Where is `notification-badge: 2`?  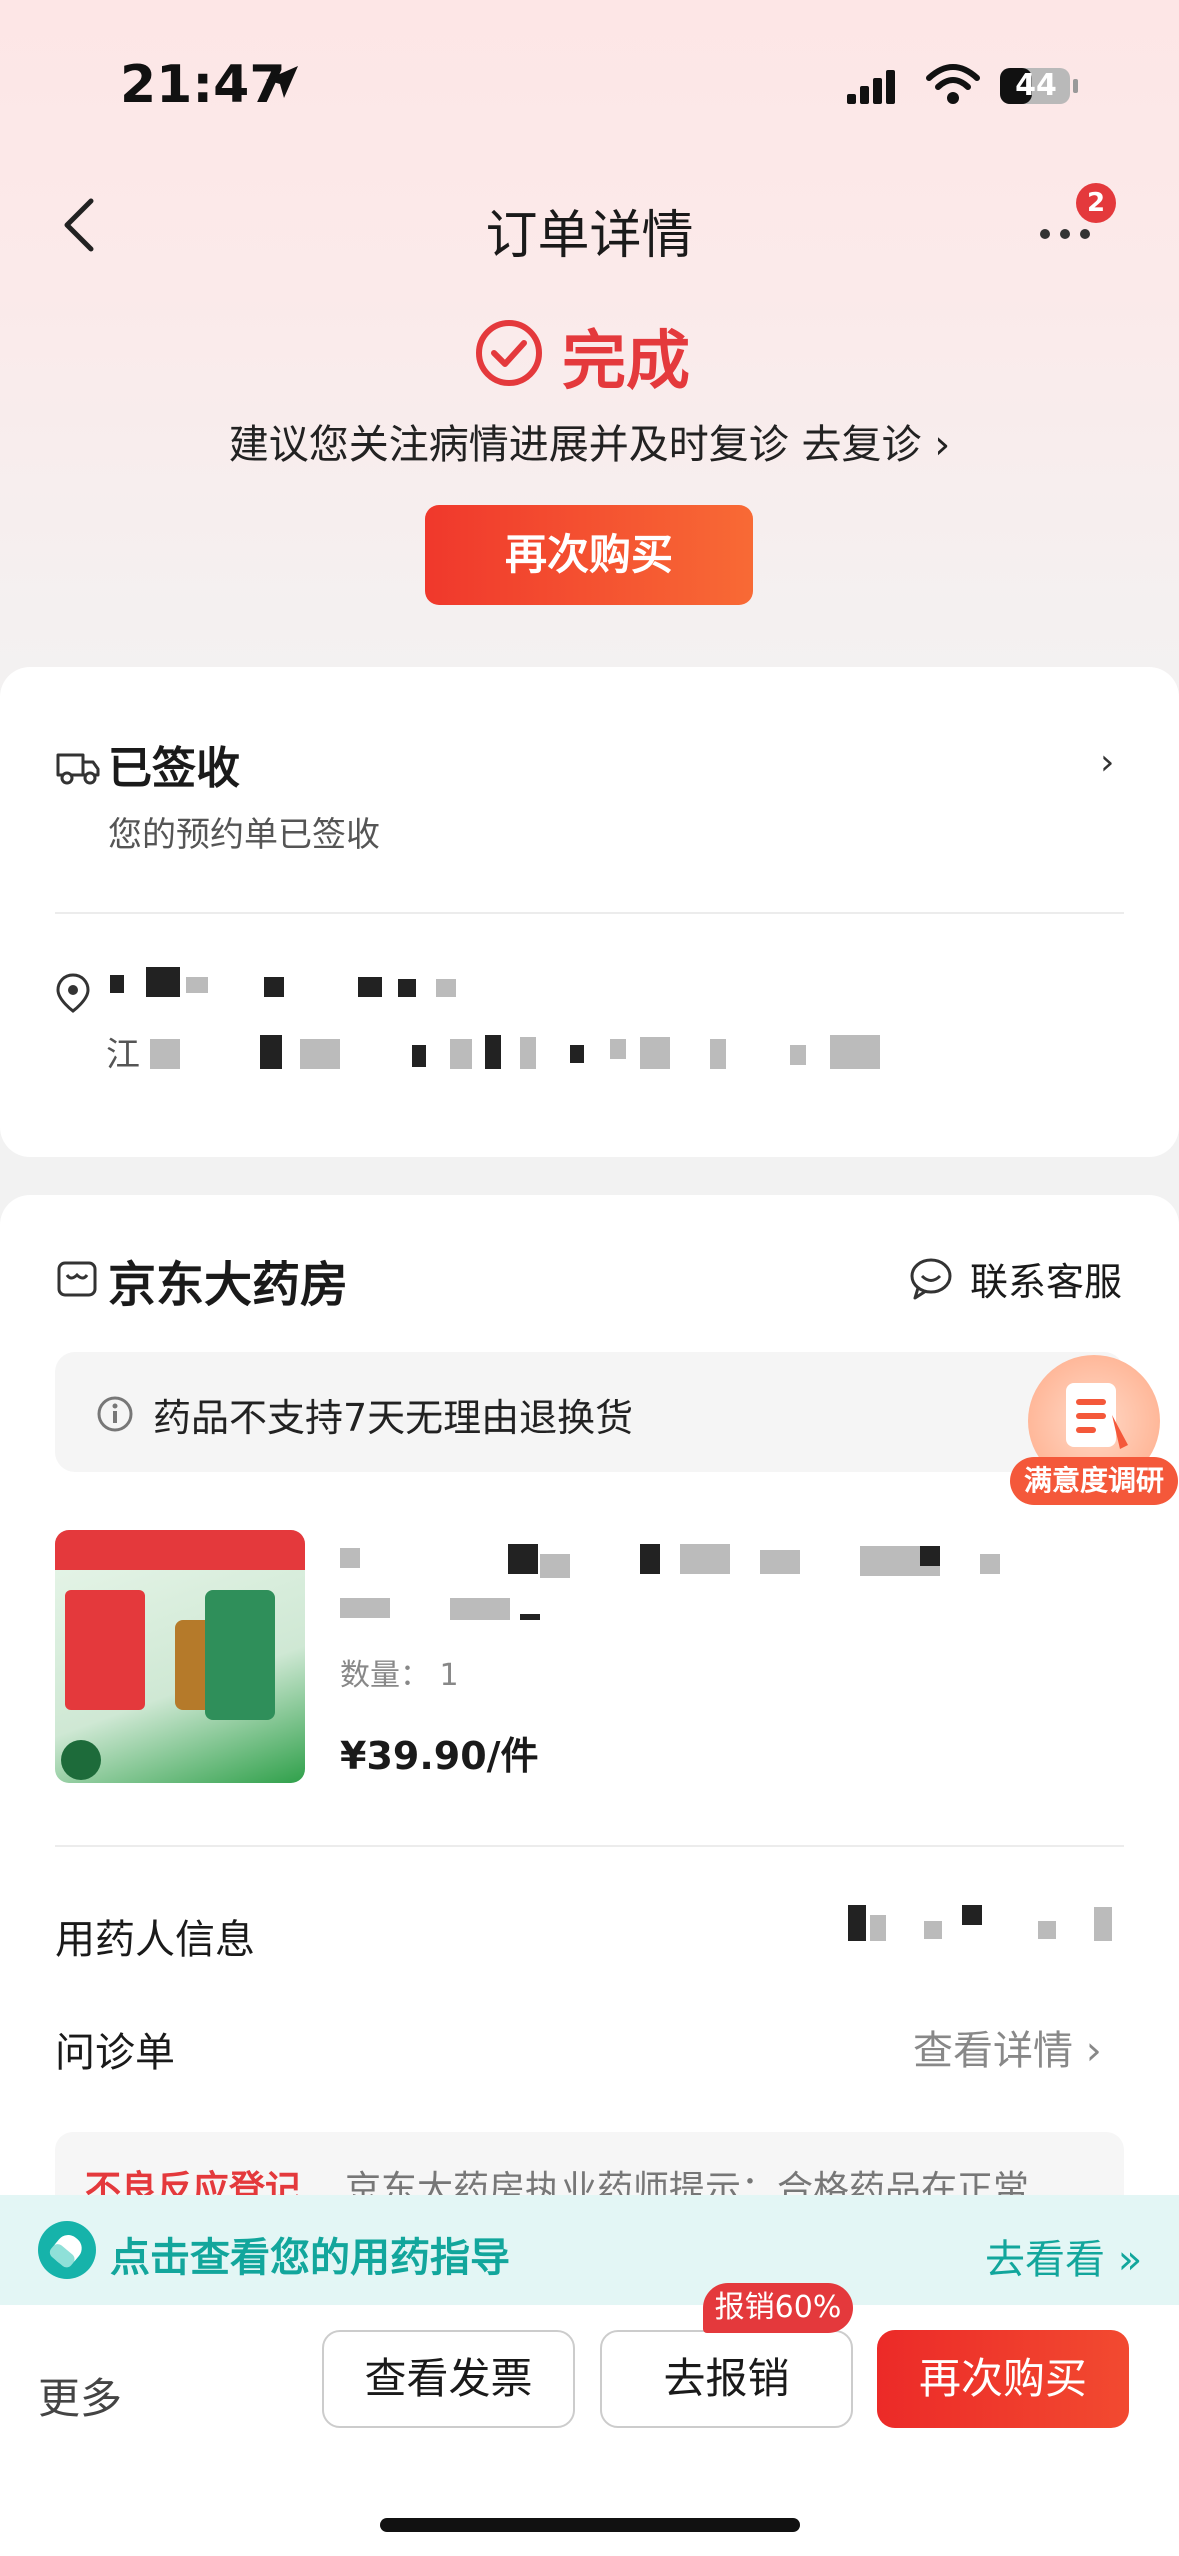 notification-badge: 2 is located at coordinates (1096, 203).